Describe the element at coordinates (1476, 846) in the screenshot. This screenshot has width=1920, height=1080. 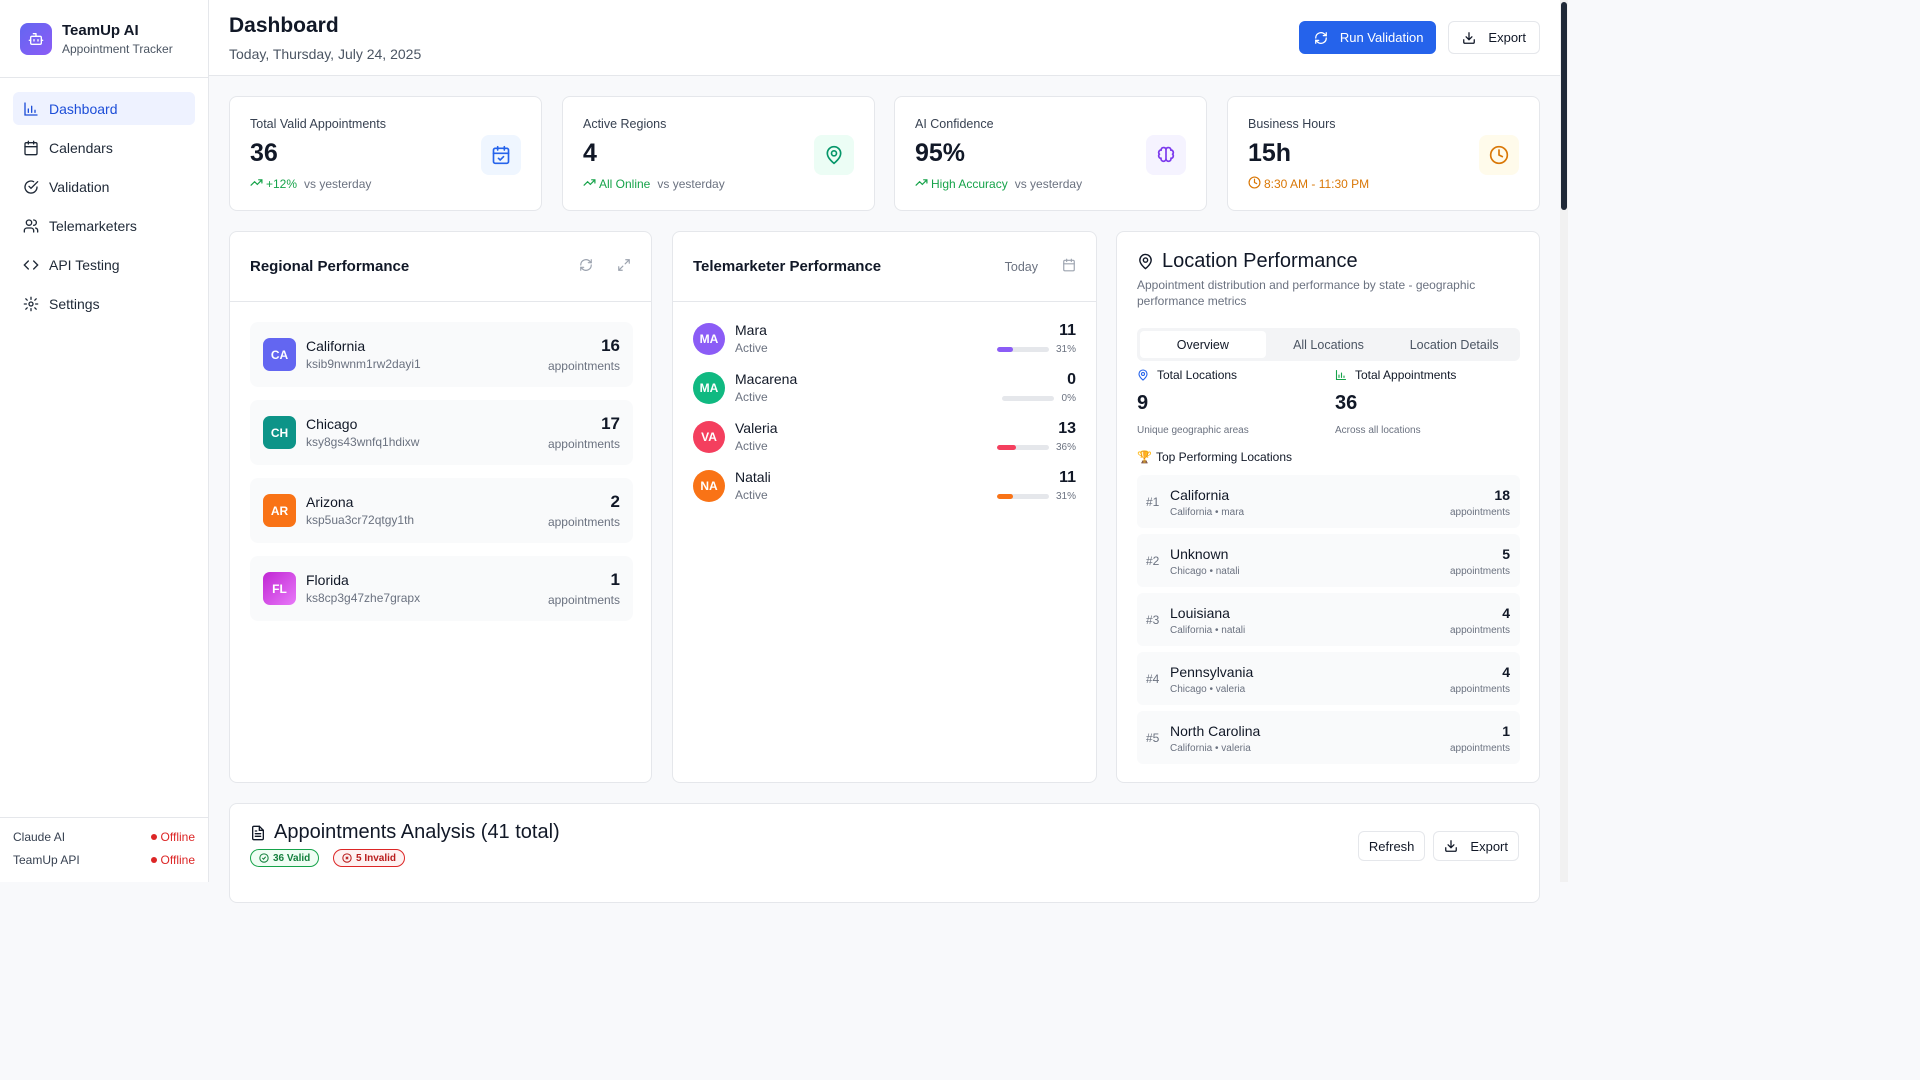
I see `analysis-export-button: Export` at that location.